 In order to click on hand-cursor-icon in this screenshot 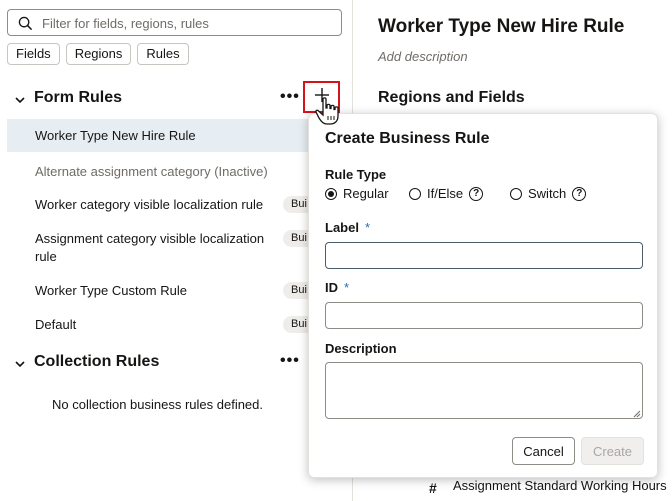, I will do `click(327, 111)`.